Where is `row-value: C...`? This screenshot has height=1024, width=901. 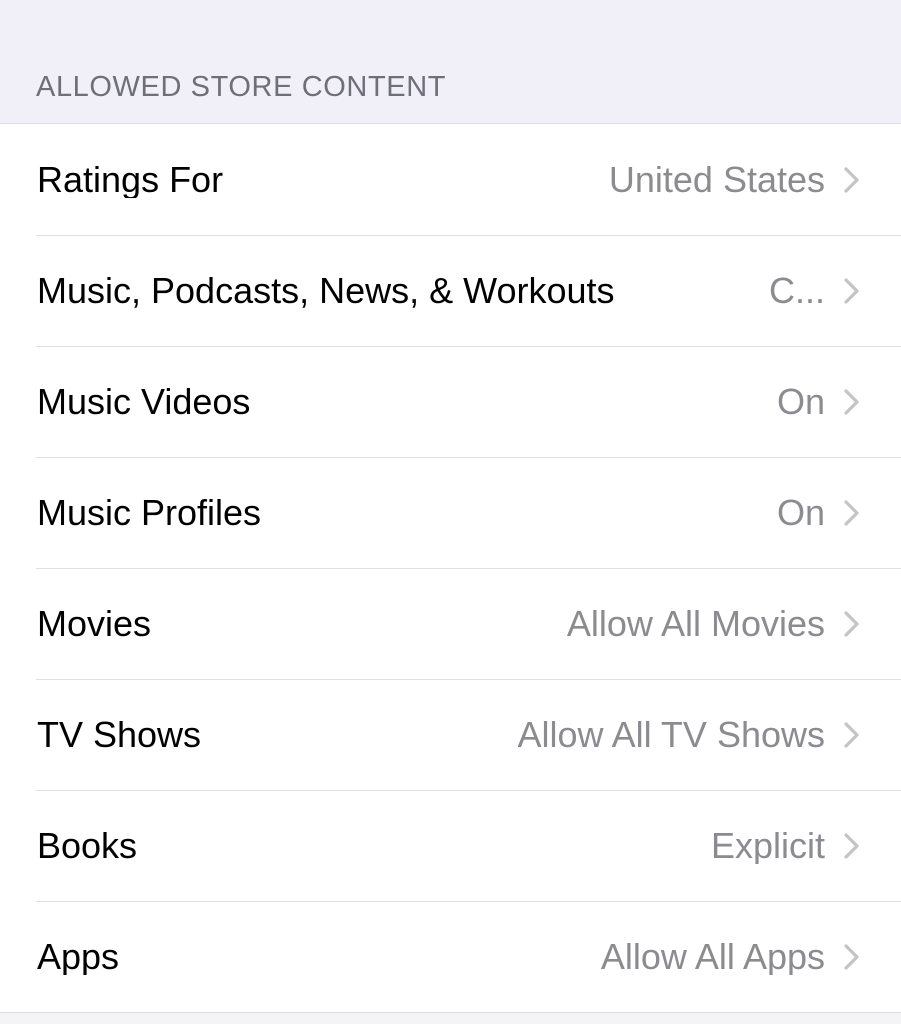
row-value: C... is located at coordinates (796, 290).